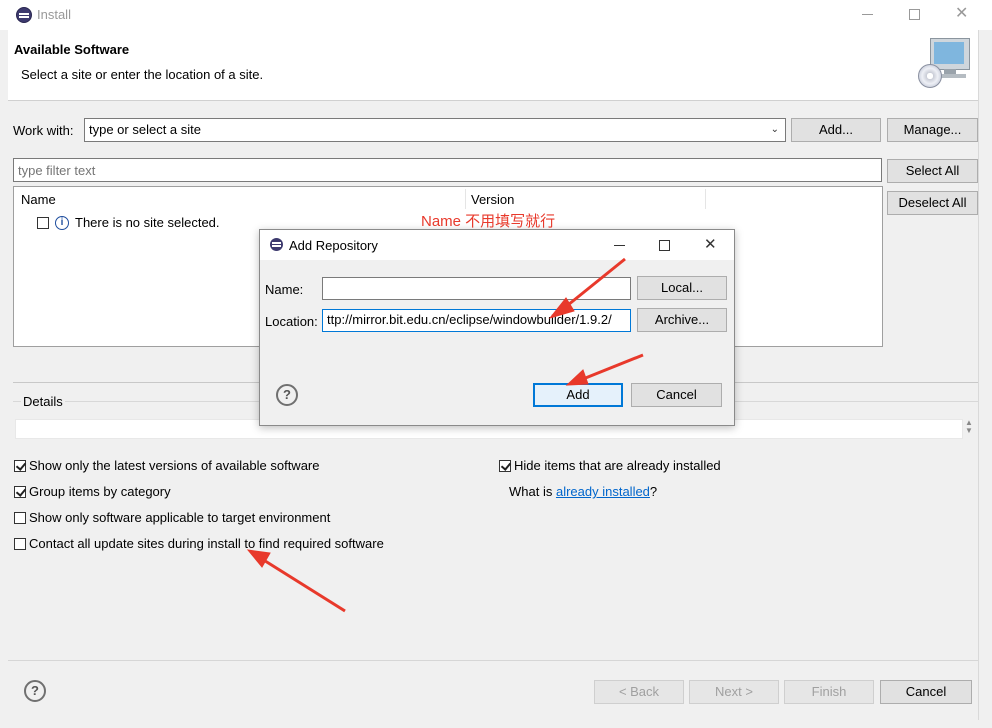 The image size is (992, 728). Describe the element at coordinates (664, 245) in the screenshot. I see `dialog-maximize-icon` at that location.